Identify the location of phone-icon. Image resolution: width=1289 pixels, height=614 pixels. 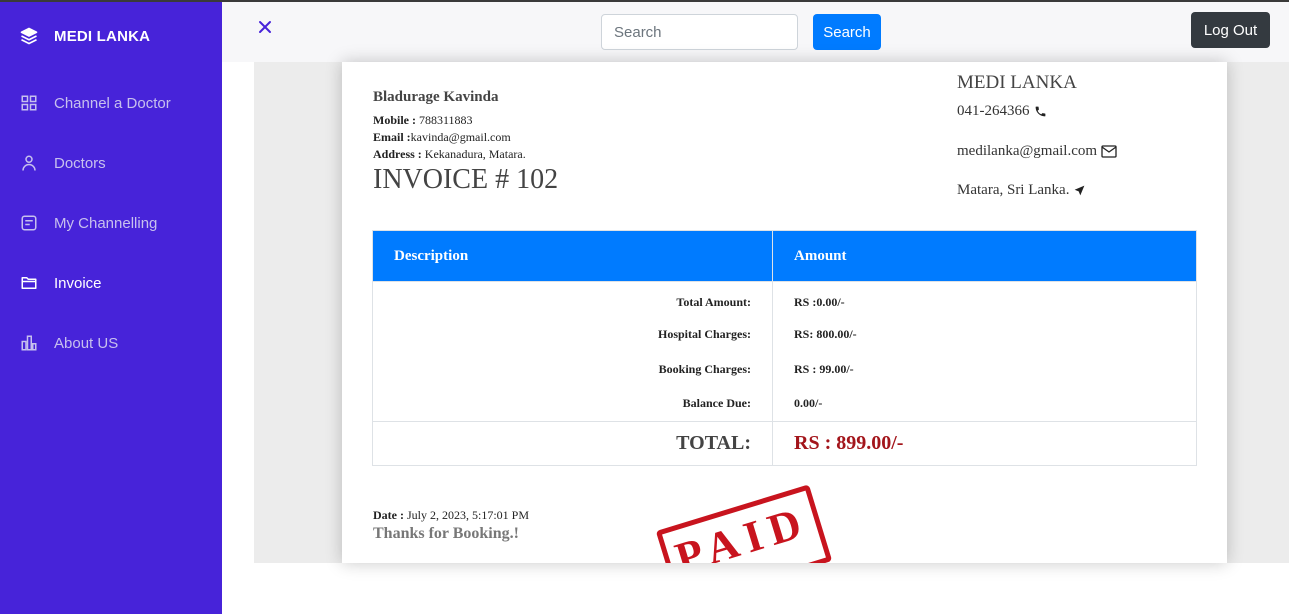
(1041, 112).